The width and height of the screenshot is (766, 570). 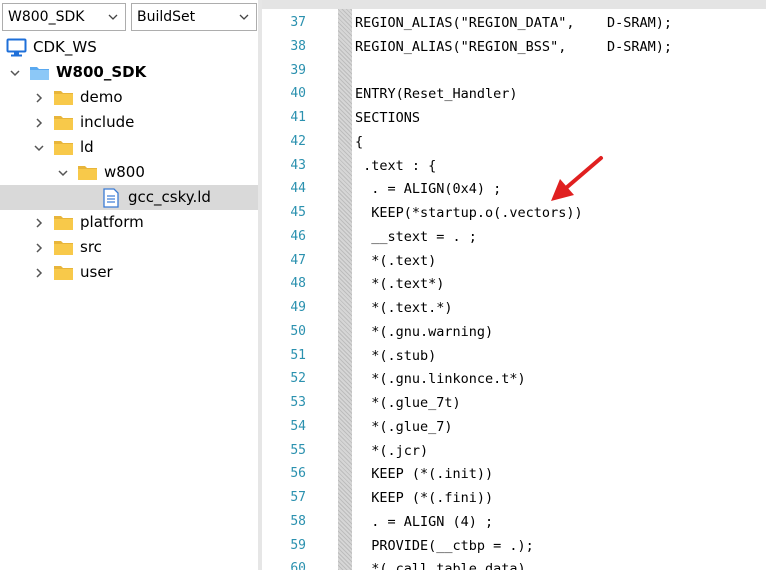 What do you see at coordinates (112, 222) in the screenshot?
I see `tree-label: platform` at bounding box center [112, 222].